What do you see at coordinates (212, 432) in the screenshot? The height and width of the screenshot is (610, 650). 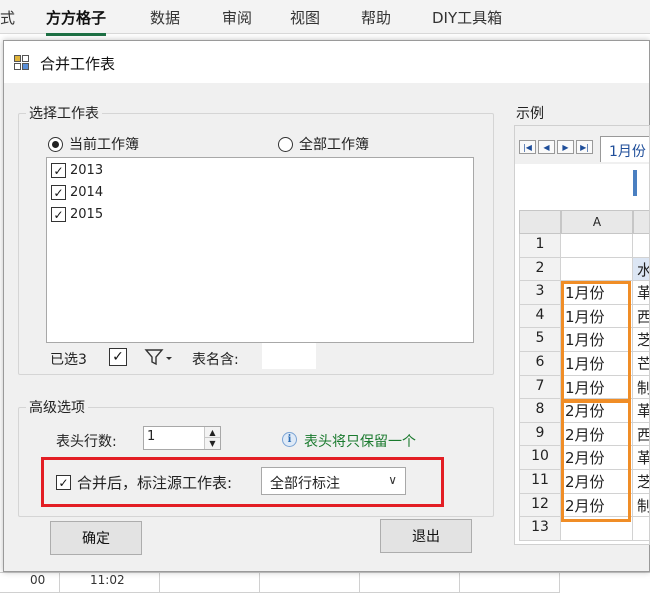 I see `spin-up-icon: ▲` at bounding box center [212, 432].